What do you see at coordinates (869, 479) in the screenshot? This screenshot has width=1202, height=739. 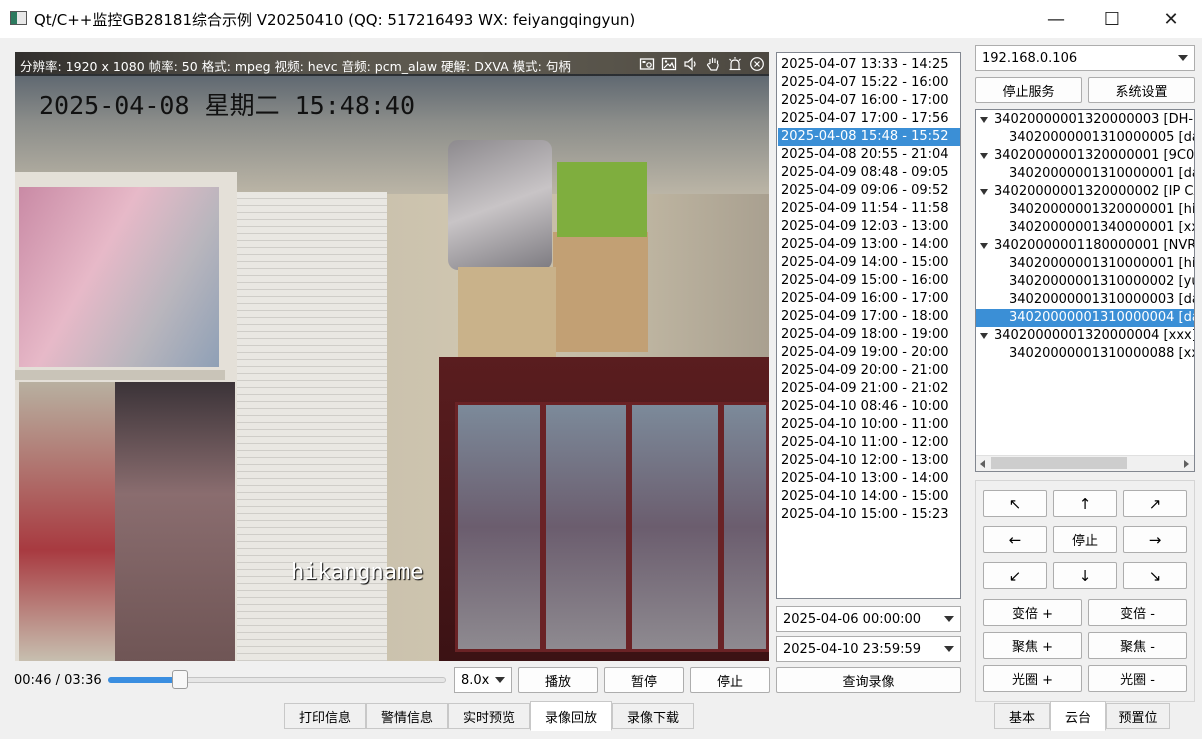 I see `record-item: 2025-04-10 13:00 - 14:00` at bounding box center [869, 479].